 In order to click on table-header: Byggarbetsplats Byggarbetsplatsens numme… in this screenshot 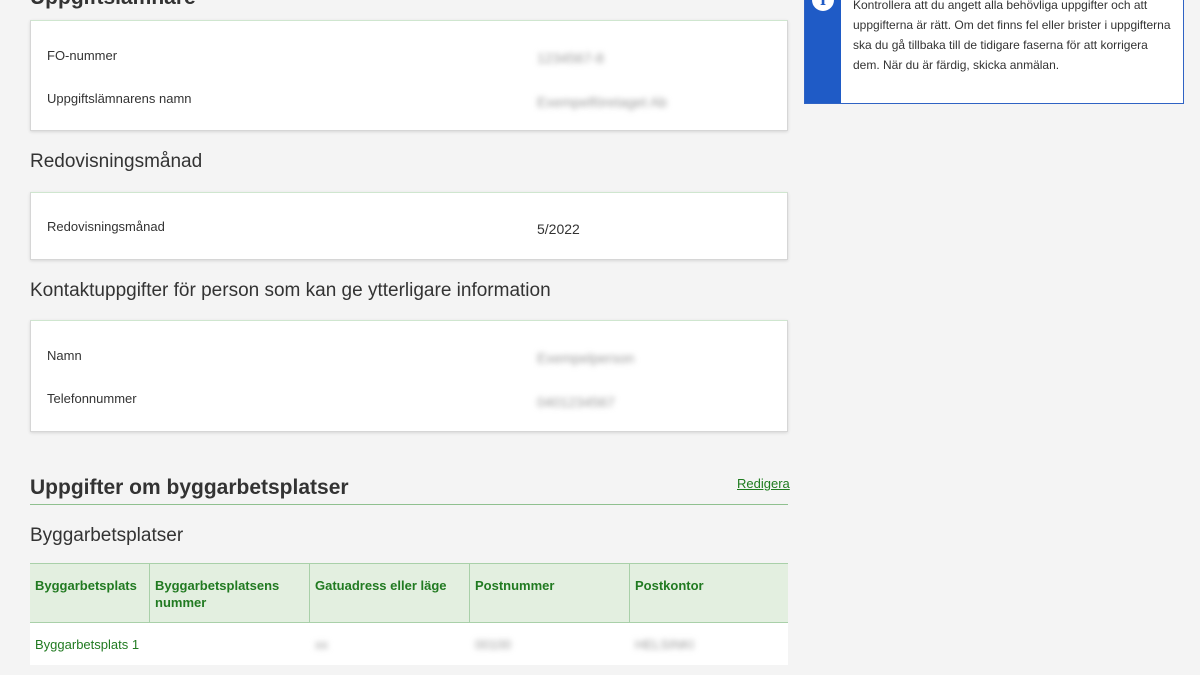, I will do `click(409, 593)`.